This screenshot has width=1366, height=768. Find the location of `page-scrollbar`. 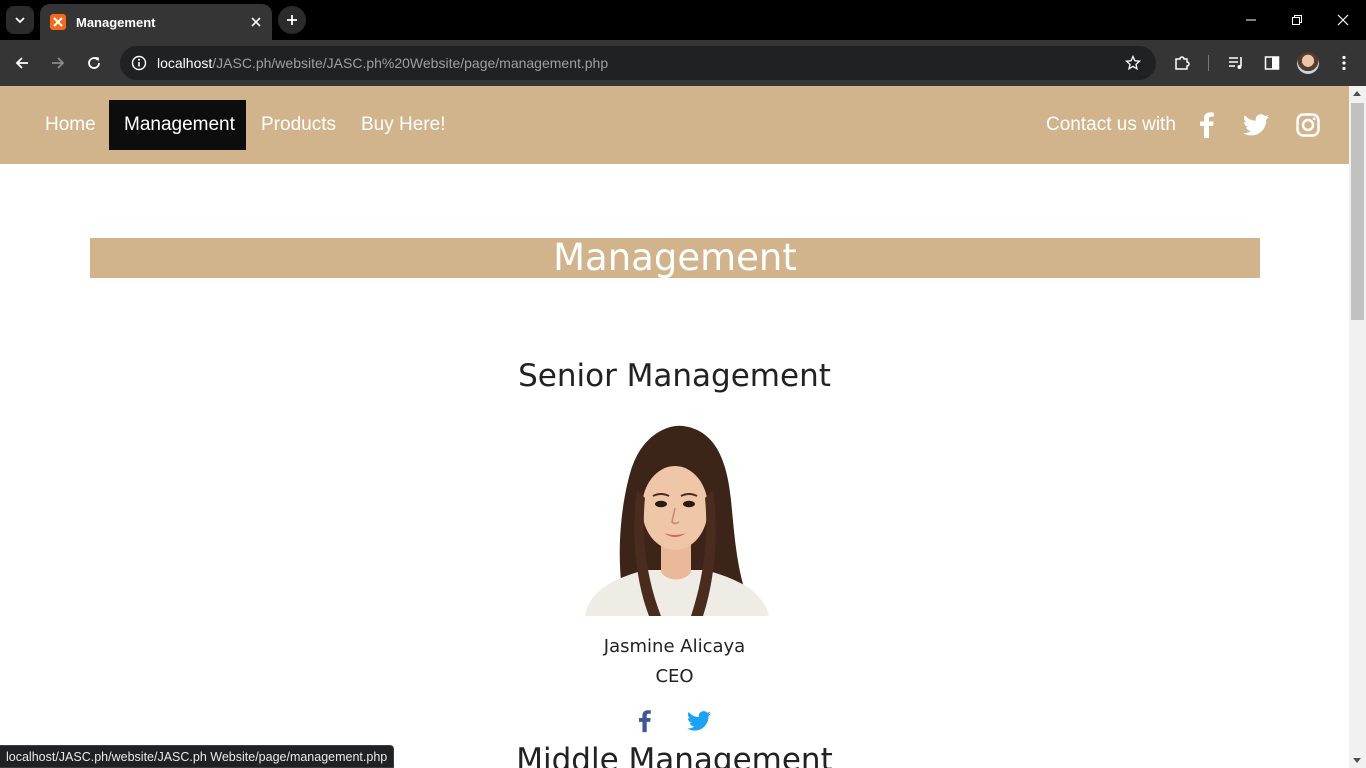

page-scrollbar is located at coordinates (1357, 427).